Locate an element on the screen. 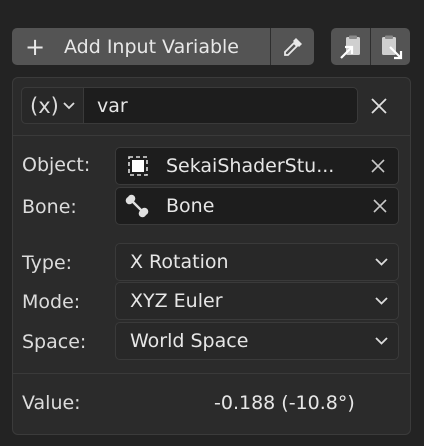  mode-value: XYZ Euler is located at coordinates (176, 301).